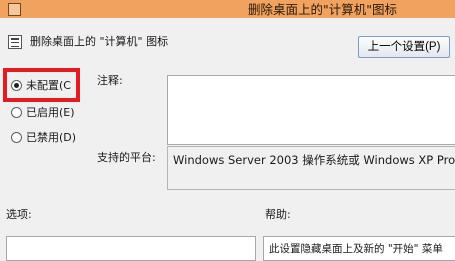  What do you see at coordinates (51, 137) in the screenshot?
I see `radio-disabled-label: 已禁用(D)` at bounding box center [51, 137].